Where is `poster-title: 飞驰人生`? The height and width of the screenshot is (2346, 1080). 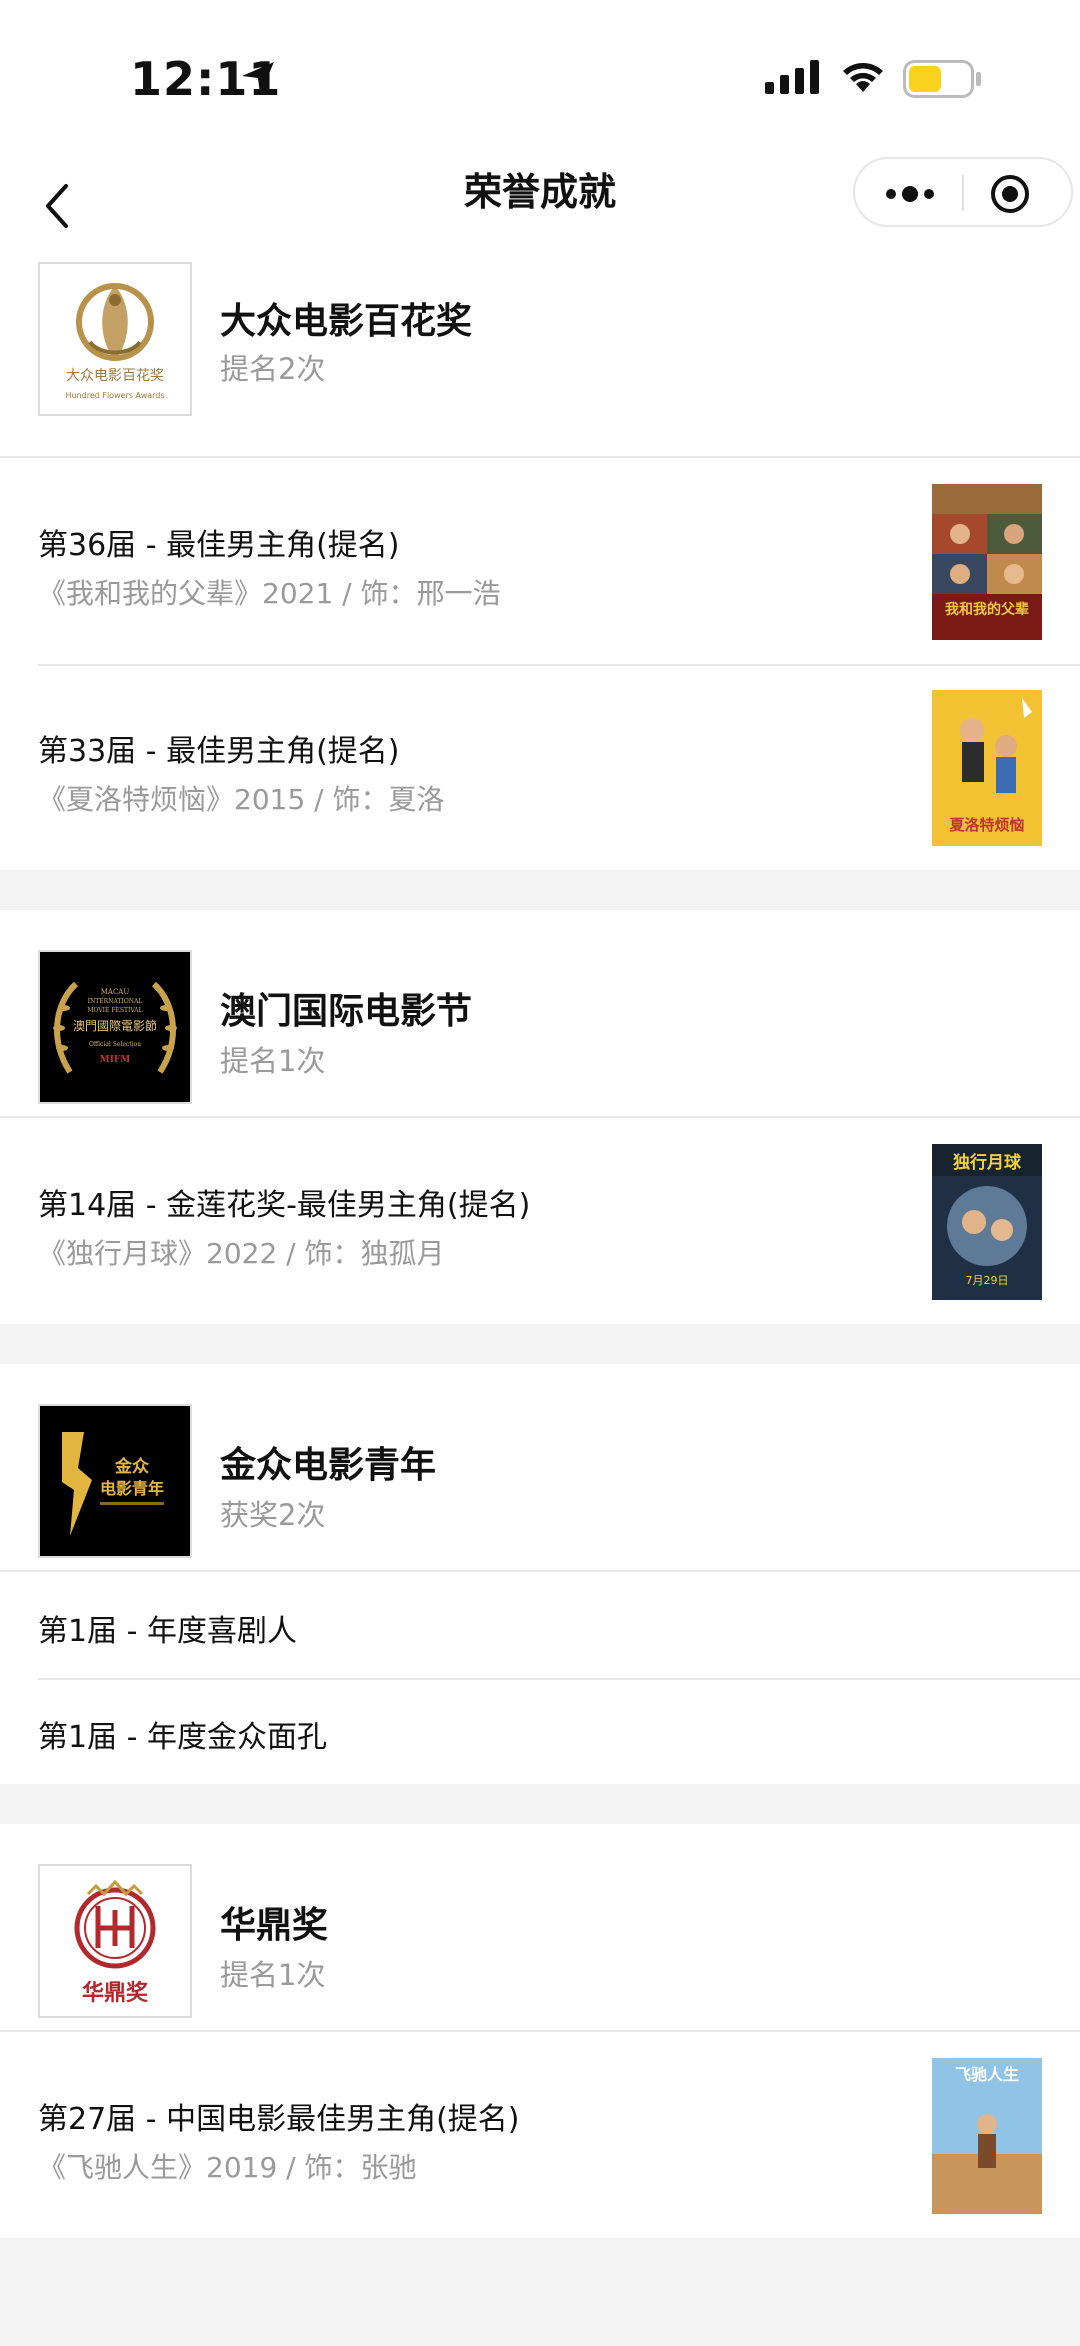 poster-title: 飞驰人生 is located at coordinates (987, 2074).